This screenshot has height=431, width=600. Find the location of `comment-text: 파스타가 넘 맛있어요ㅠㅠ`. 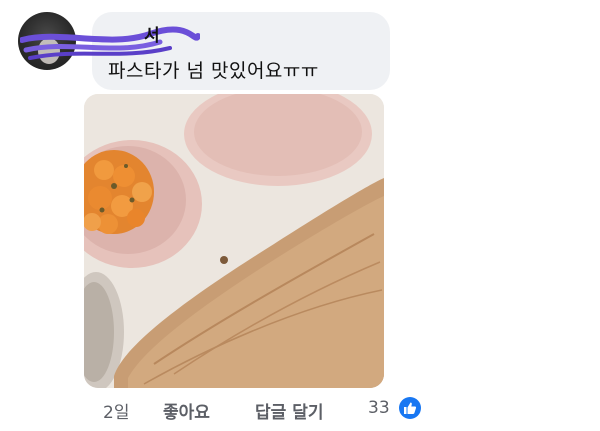

comment-text: 파스타가 넘 맛있어요ㅠㅠ is located at coordinates (213, 71).